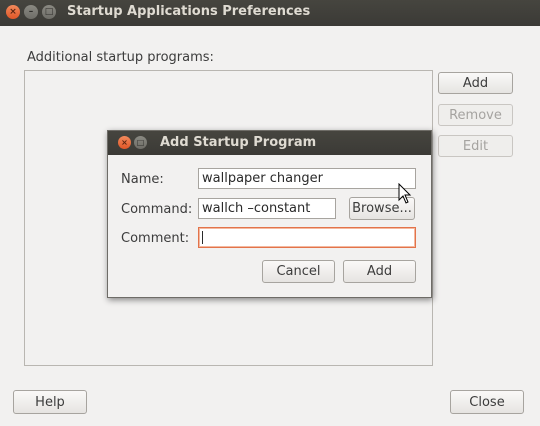 The width and height of the screenshot is (540, 426). I want to click on window-maximize-icon: □, so click(49, 12).